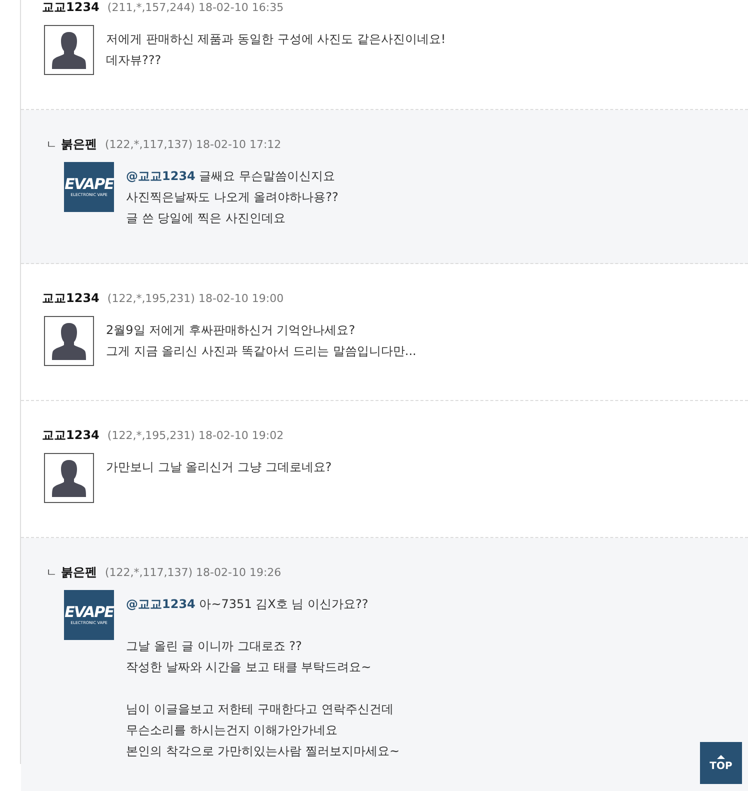 Image resolution: width=748 pixels, height=791 pixels. What do you see at coordinates (195, 435) in the screenshot?
I see `comment-meta: (122,*,195,231) 18-02-10 19:02` at bounding box center [195, 435].